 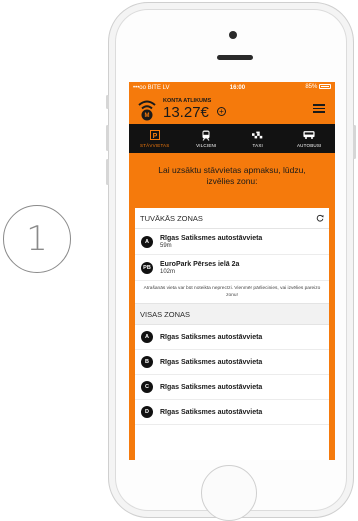 What do you see at coordinates (147, 412) in the screenshot?
I see `zone-badge: D` at bounding box center [147, 412].